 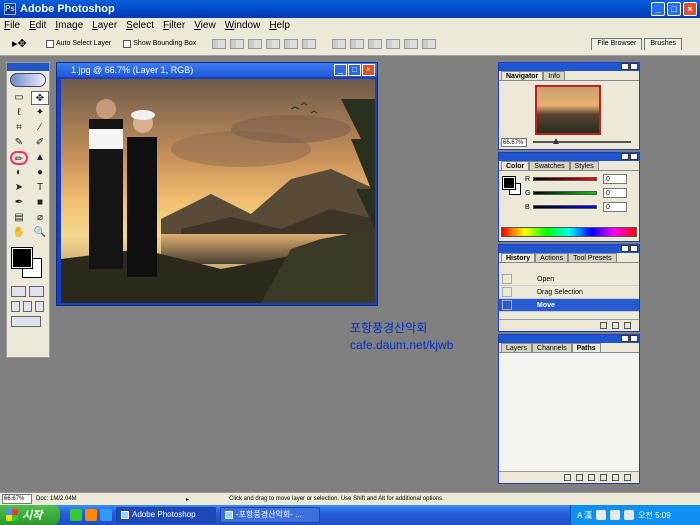 I want to click on align-top-icon, so click(x=219, y=43).